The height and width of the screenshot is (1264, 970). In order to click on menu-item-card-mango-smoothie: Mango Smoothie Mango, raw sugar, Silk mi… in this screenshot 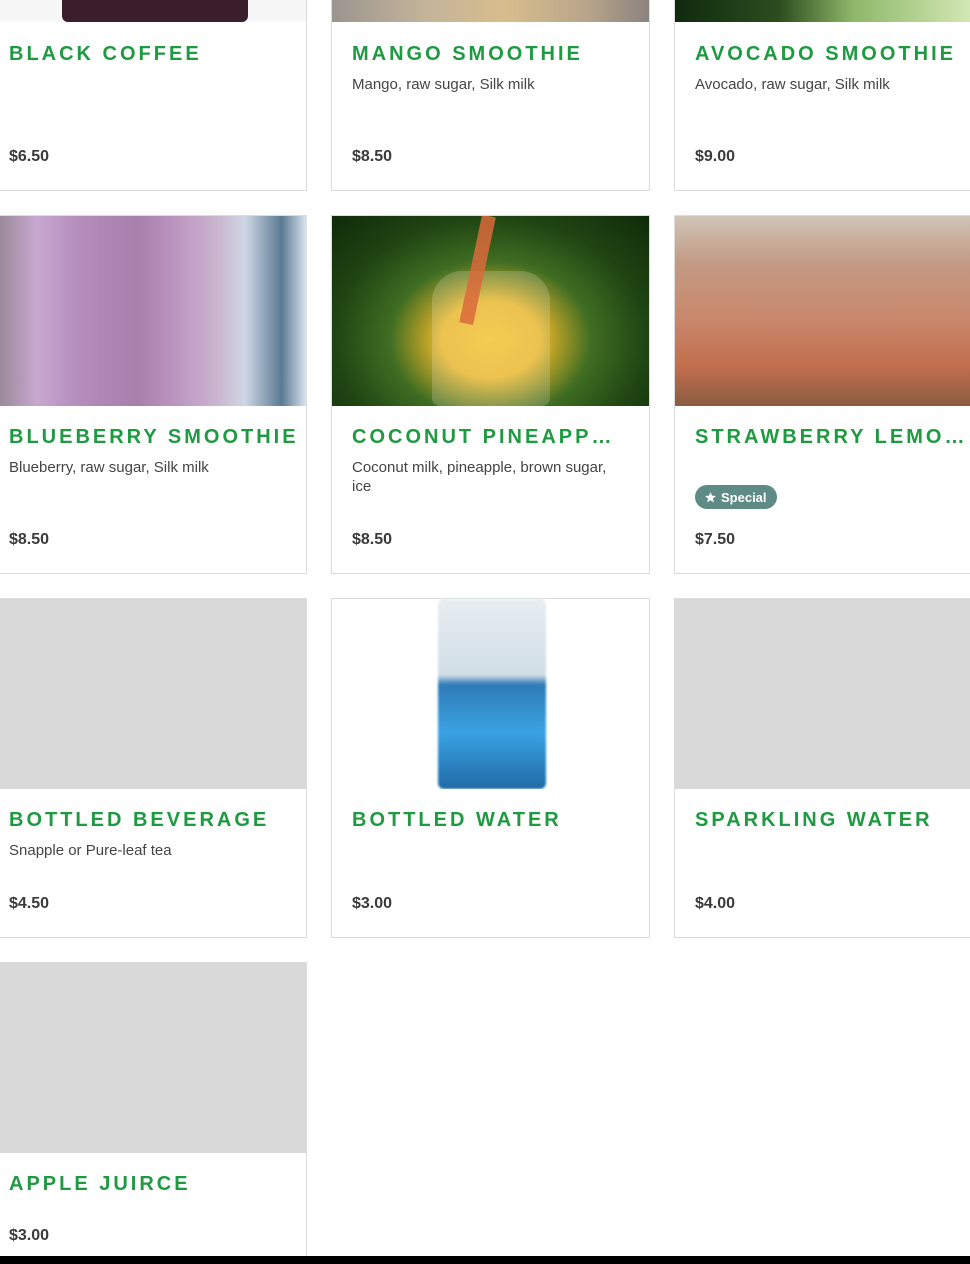, I will do `click(490, 95)`.